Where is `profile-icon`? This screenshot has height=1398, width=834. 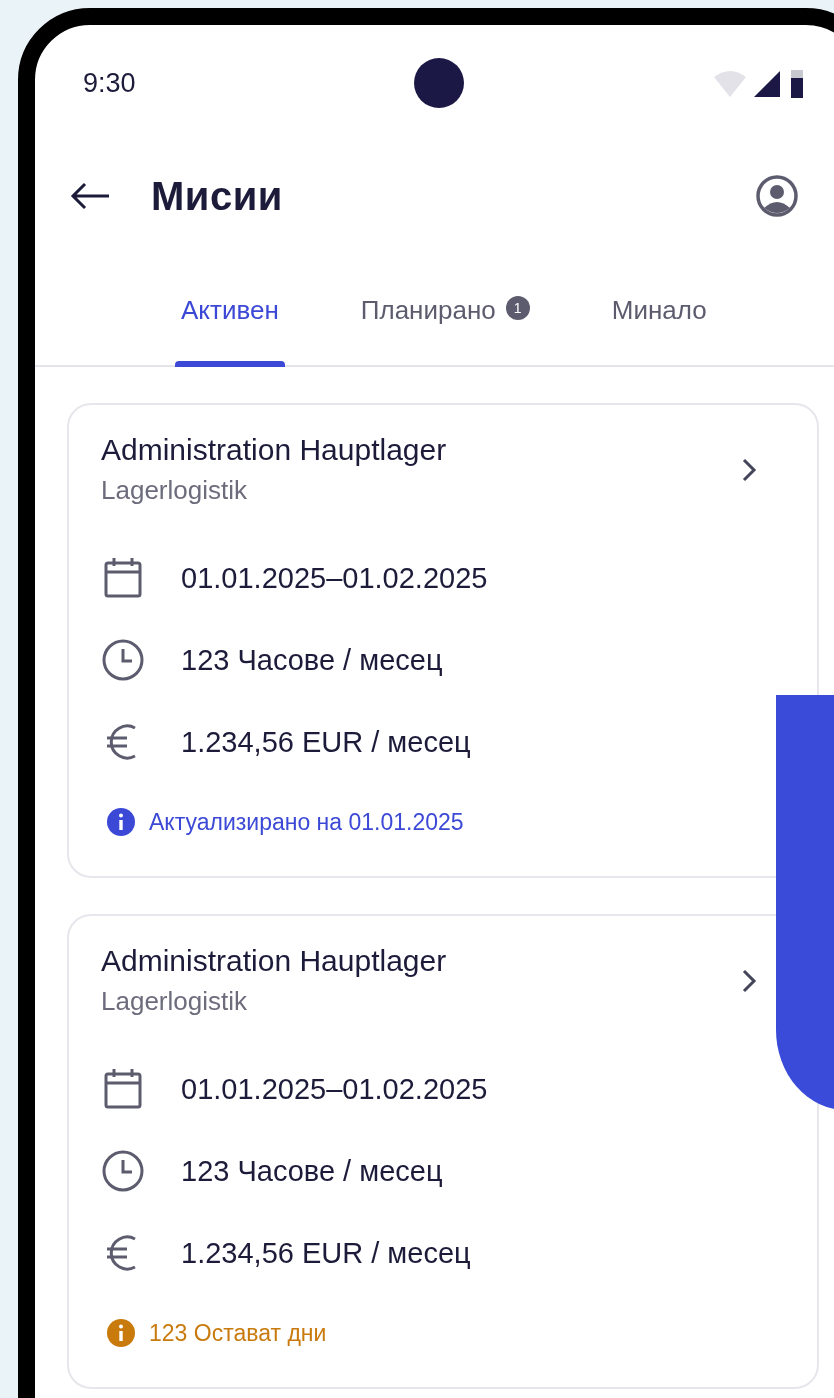
profile-icon is located at coordinates (777, 196).